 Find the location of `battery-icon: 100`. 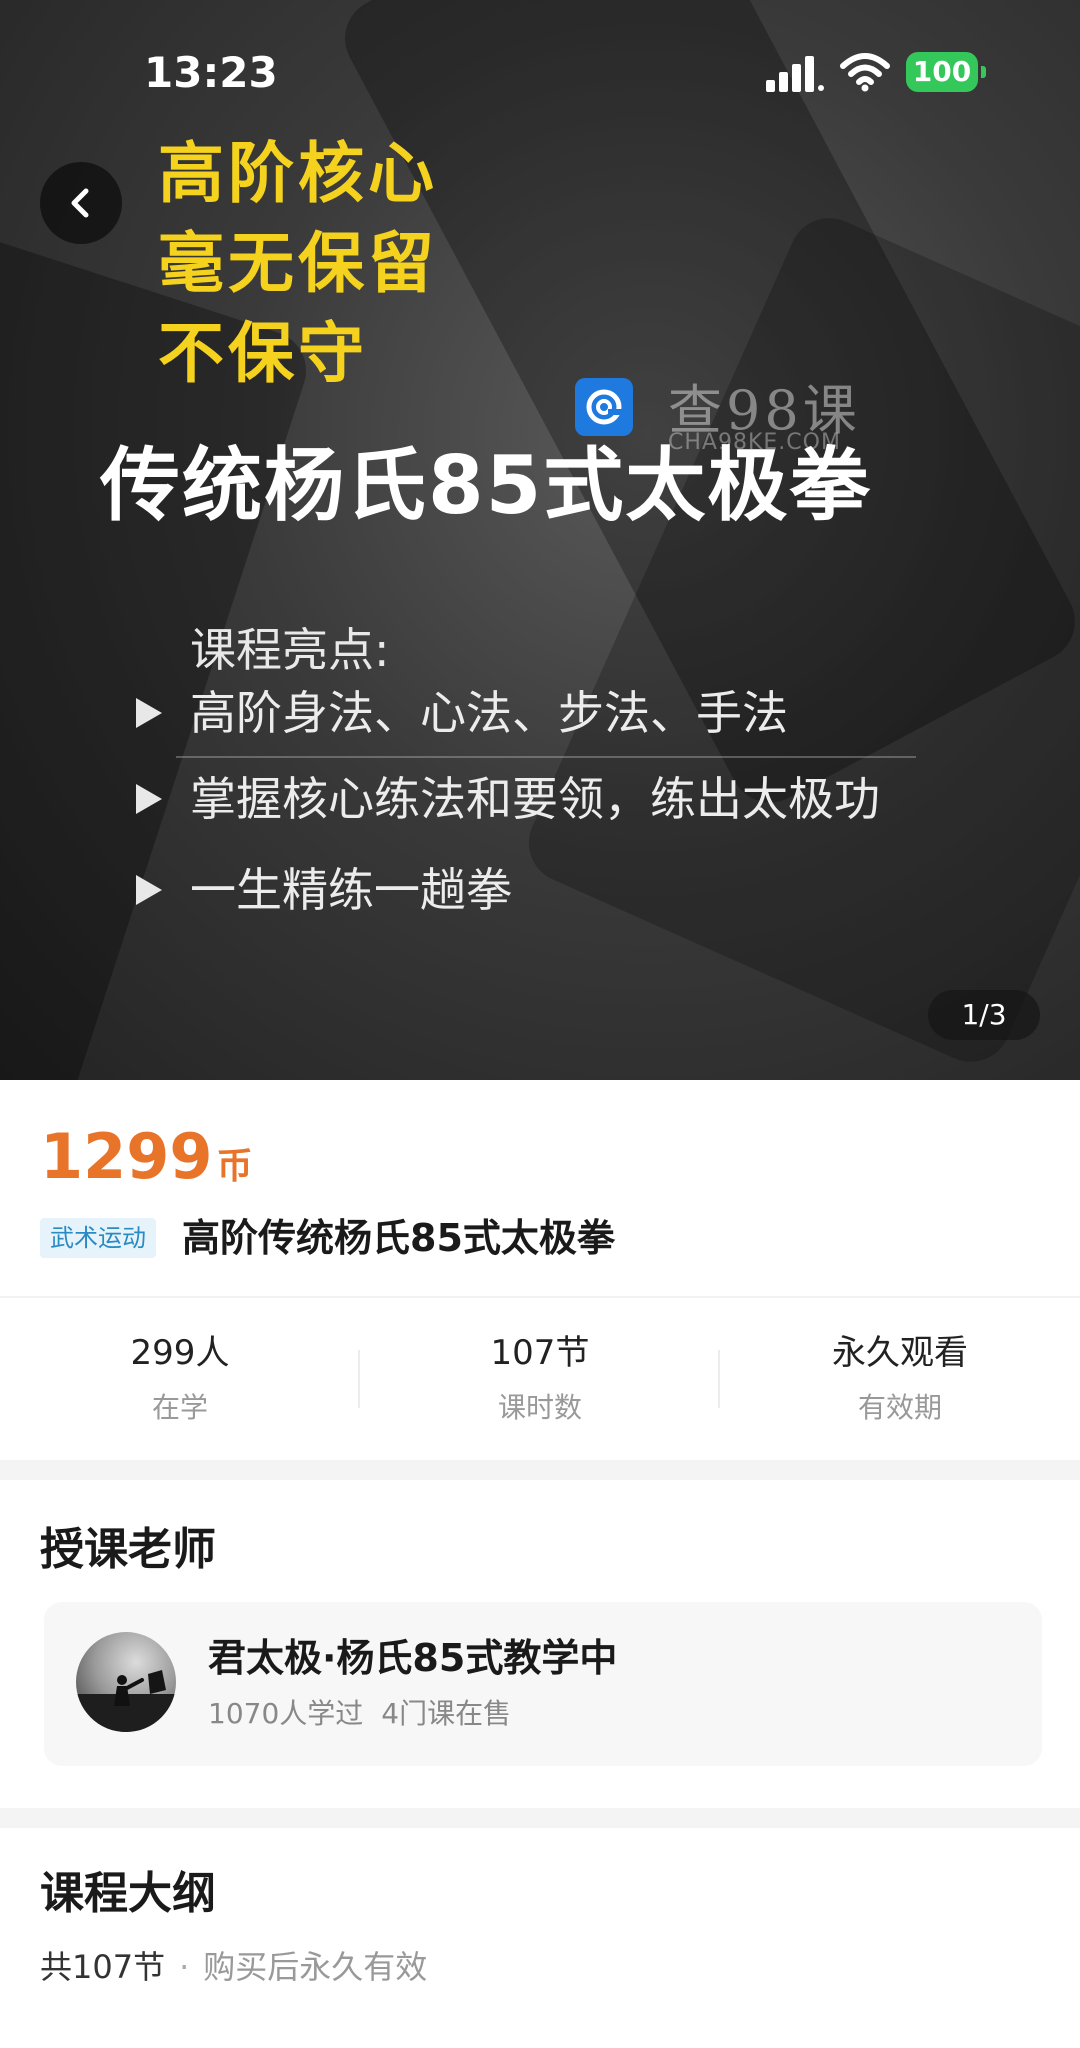

battery-icon: 100 is located at coordinates (946, 72).